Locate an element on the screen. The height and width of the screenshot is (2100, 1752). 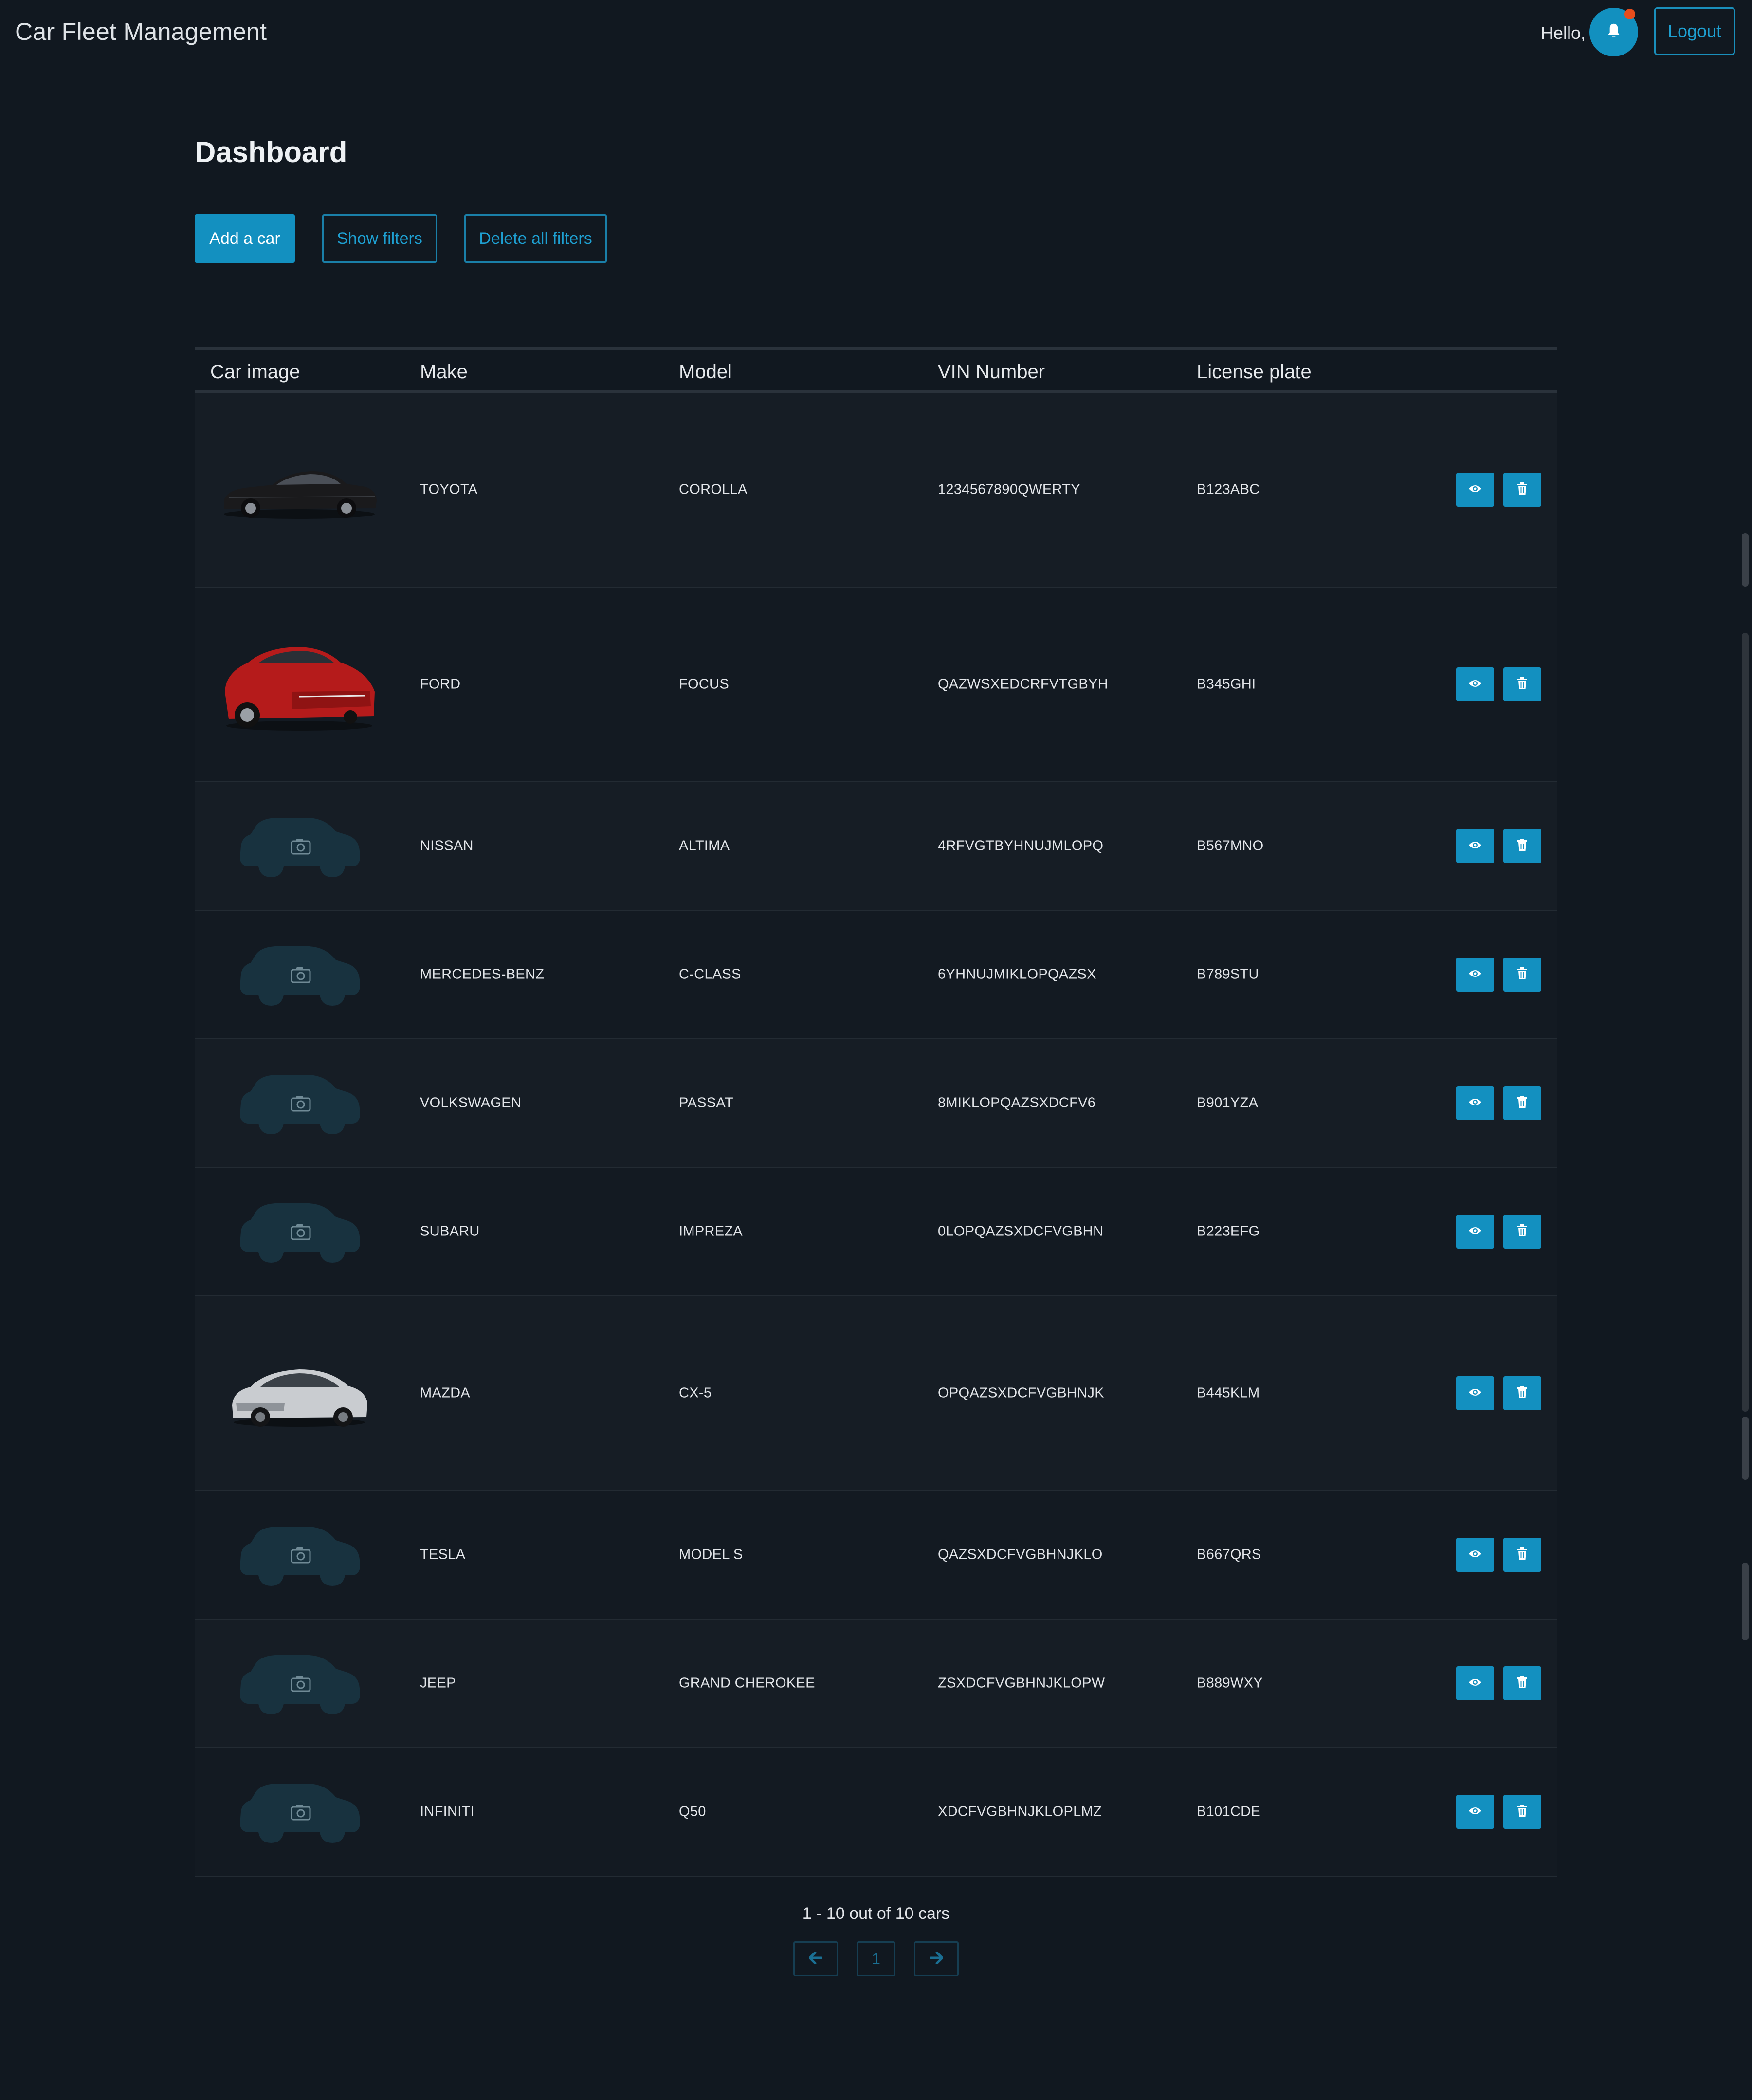
cell-model: PASSAT is located at coordinates (706, 1103).